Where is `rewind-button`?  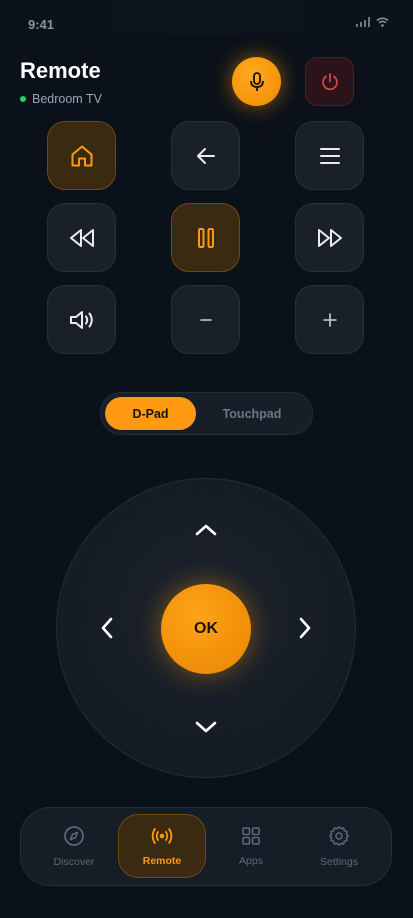 rewind-button is located at coordinates (81, 237).